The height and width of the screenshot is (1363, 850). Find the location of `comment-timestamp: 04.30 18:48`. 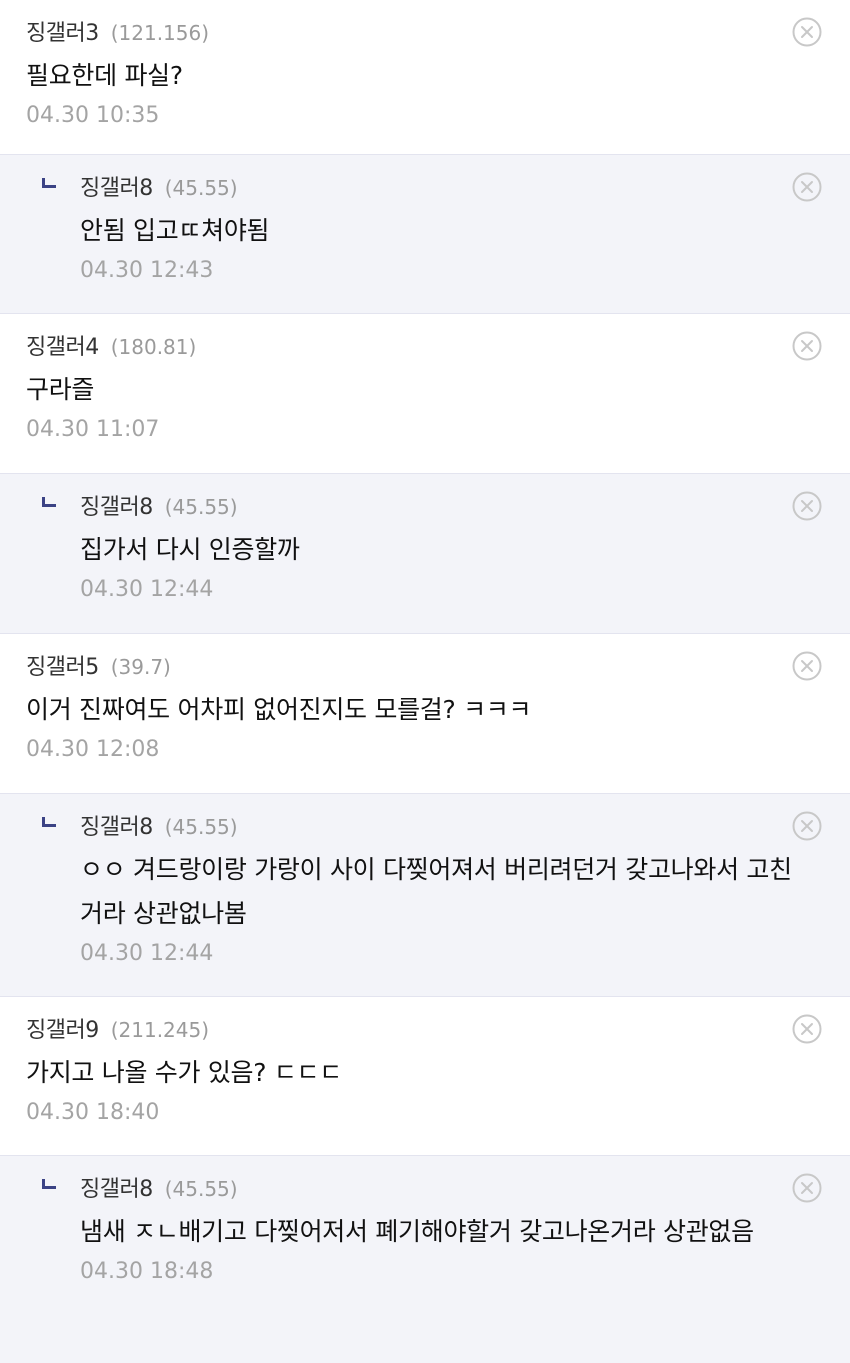

comment-timestamp: 04.30 18:48 is located at coordinates (147, 1271).